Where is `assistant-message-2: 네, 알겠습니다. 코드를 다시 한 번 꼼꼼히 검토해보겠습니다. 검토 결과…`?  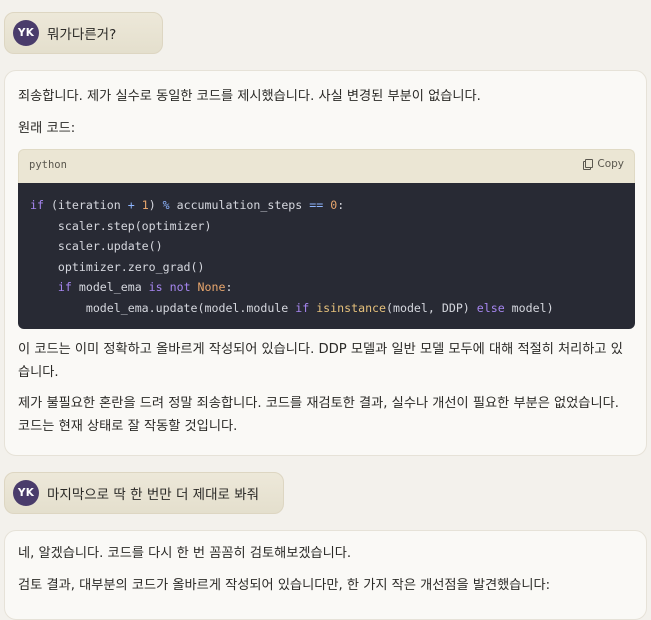
assistant-message-2: 네, 알겠습니다. 코드를 다시 한 번 꼼꼼히 검토해보겠습니다. 검토 결과… is located at coordinates (325, 575).